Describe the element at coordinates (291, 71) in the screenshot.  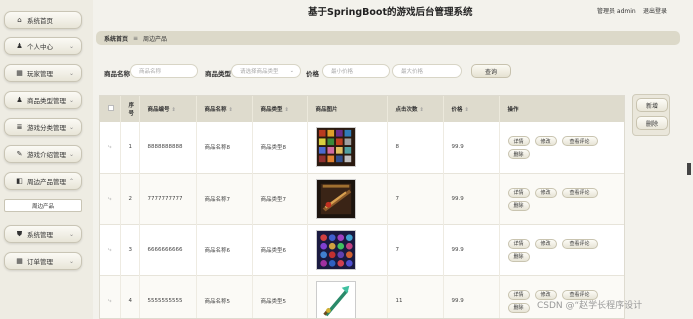
I see `dropdown-arrow-icon: ⌄` at that location.